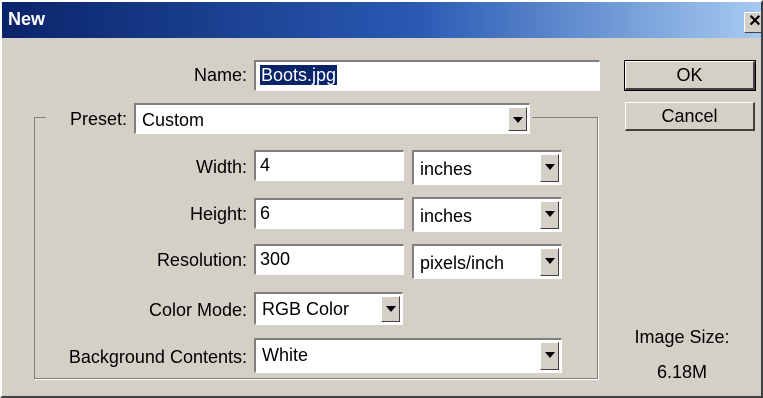  What do you see at coordinates (265, 165) in the screenshot?
I see `width-value: 4` at bounding box center [265, 165].